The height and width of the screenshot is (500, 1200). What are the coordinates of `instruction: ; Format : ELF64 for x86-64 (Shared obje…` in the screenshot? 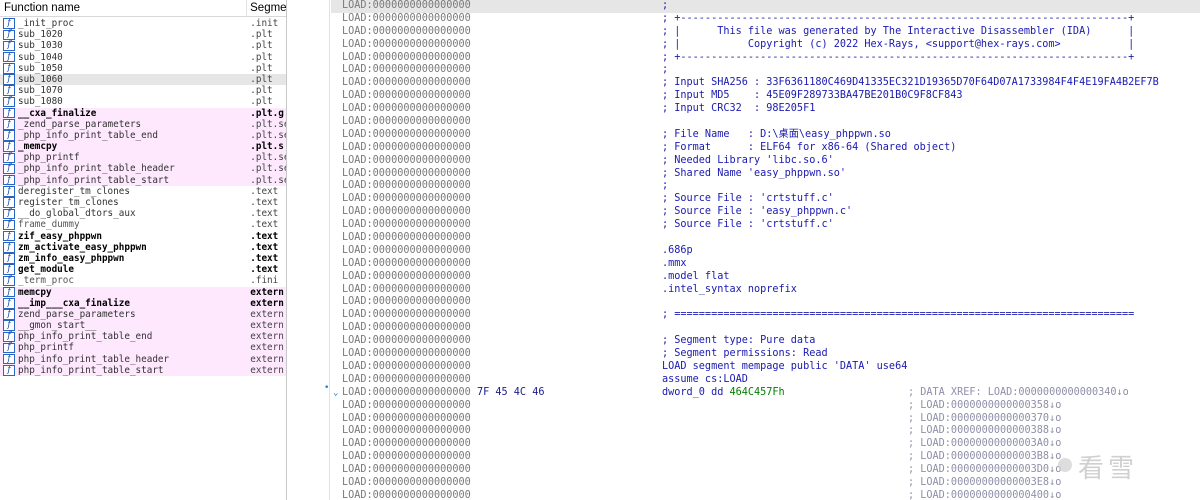 It's located at (809, 148).